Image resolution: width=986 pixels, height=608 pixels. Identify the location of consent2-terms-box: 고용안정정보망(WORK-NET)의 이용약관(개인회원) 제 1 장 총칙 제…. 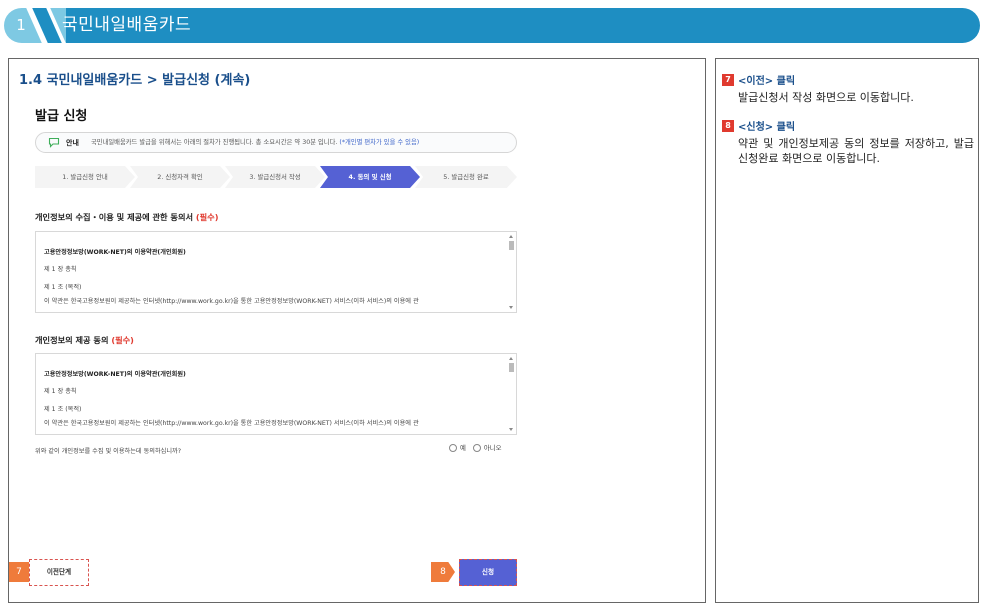
(276, 394).